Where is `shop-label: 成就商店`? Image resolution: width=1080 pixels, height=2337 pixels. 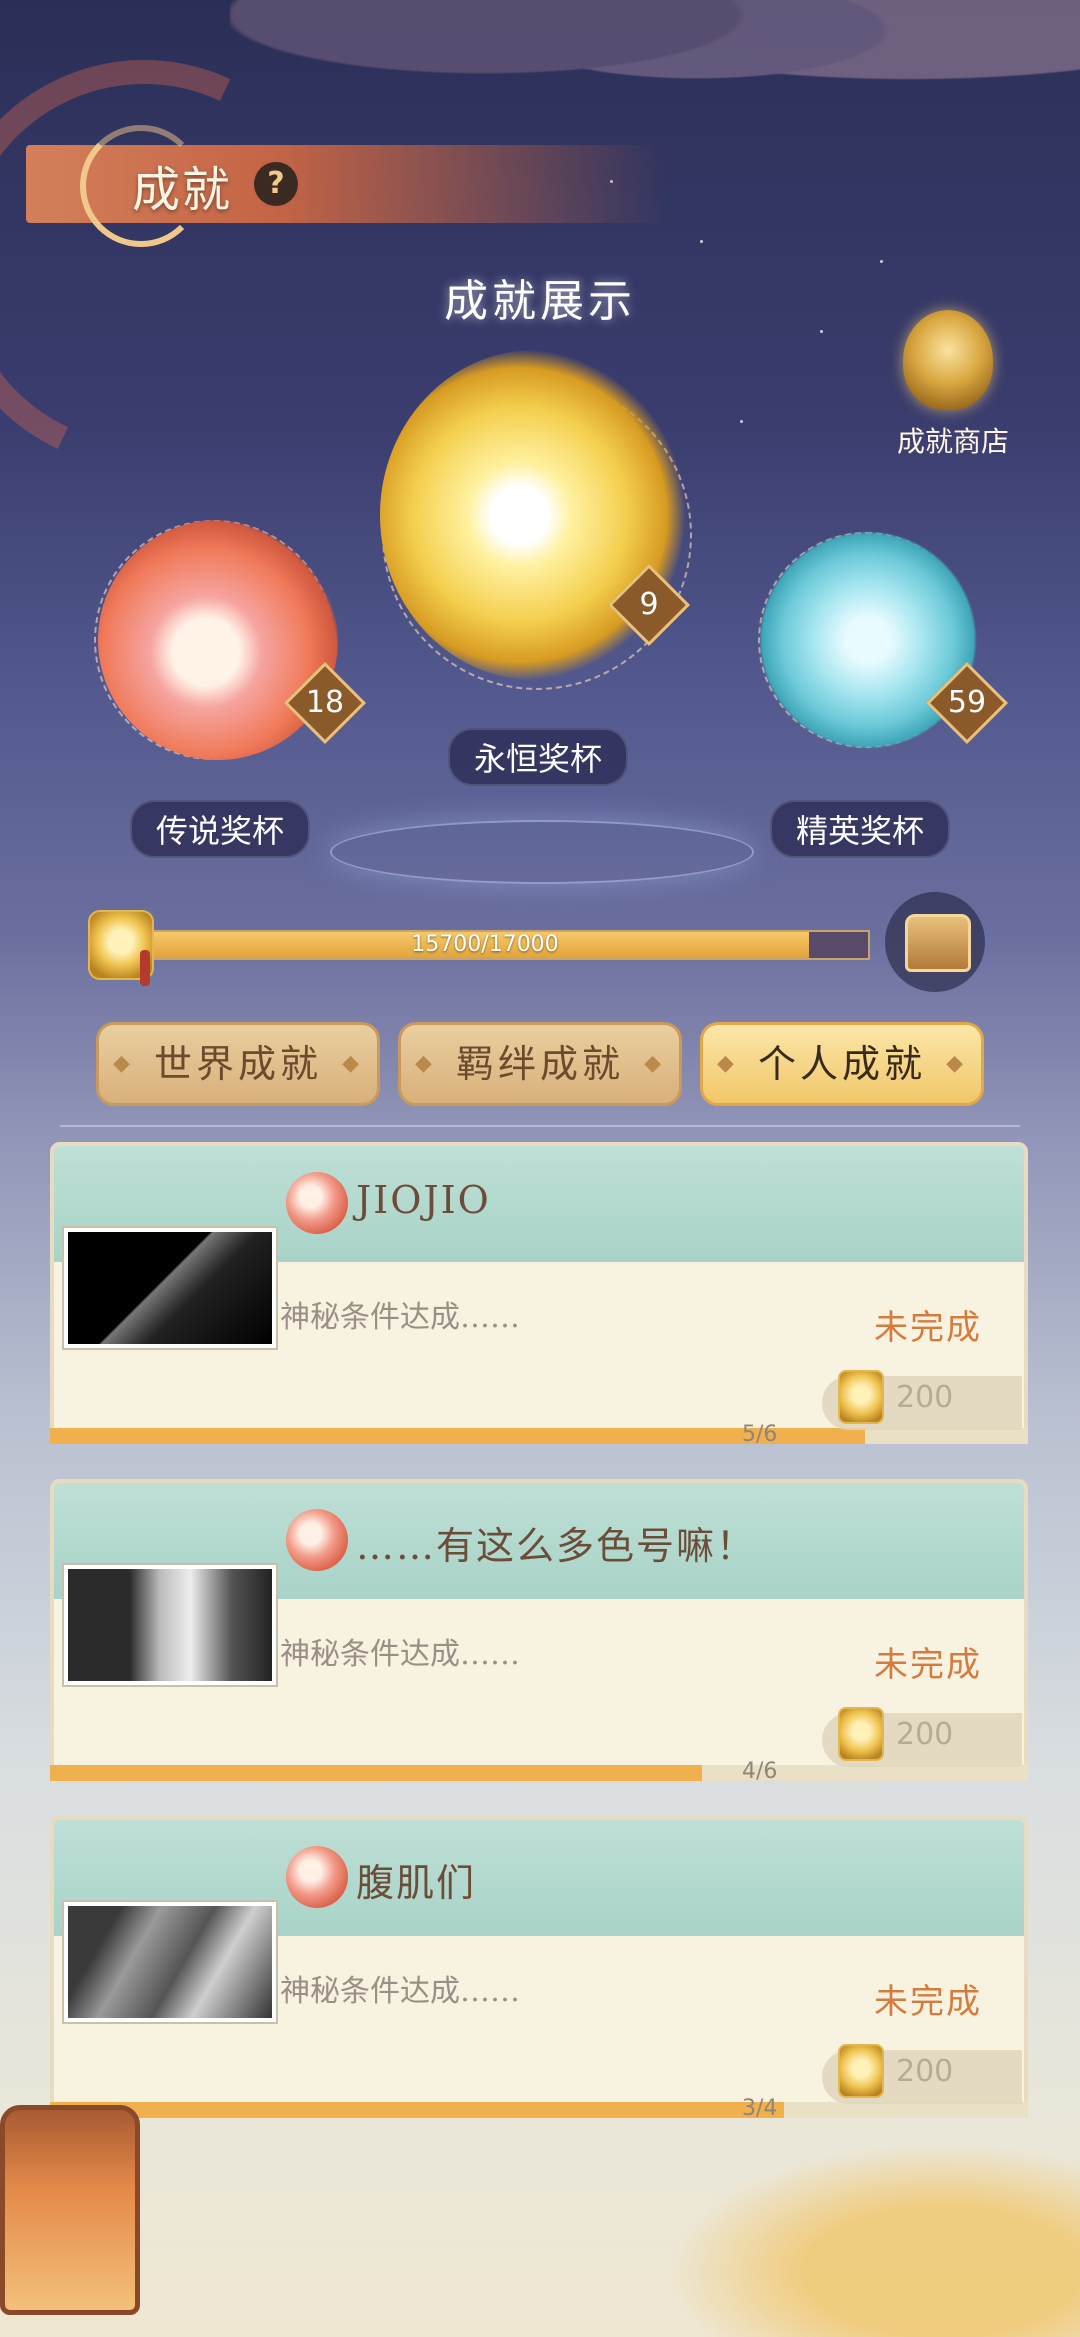 shop-label: 成就商店 is located at coordinates (952, 441).